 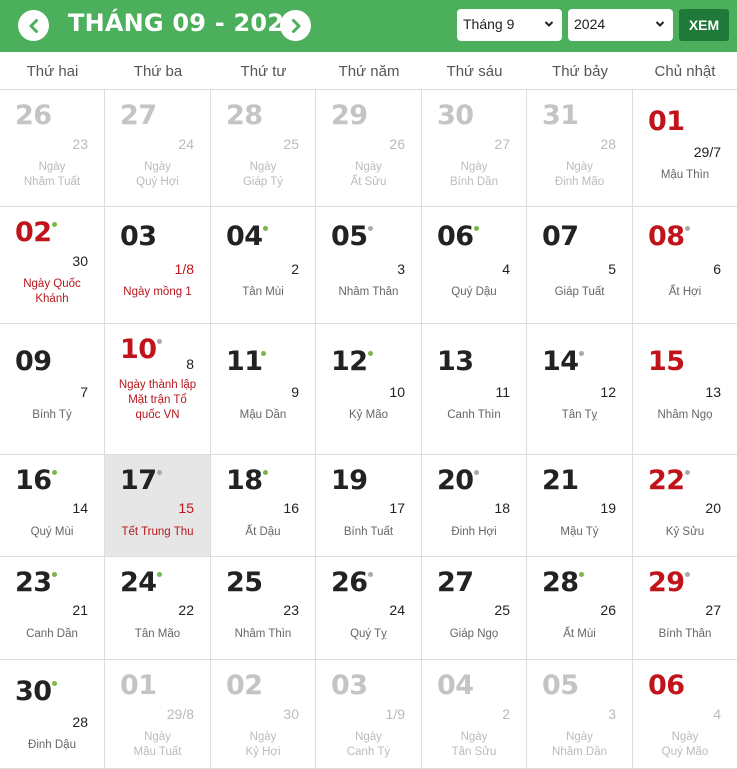 I want to click on day-cell: 12 10 Kỷ Mão, so click(x=369, y=389).